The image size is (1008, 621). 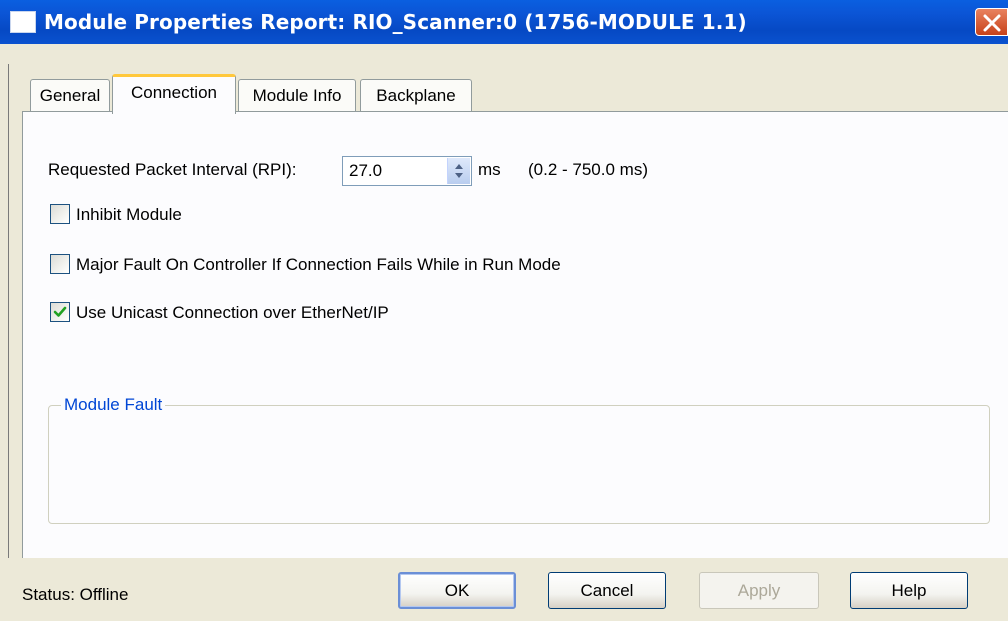 I want to click on rpi-range: (0.2 - 750.0 ms), so click(x=588, y=169).